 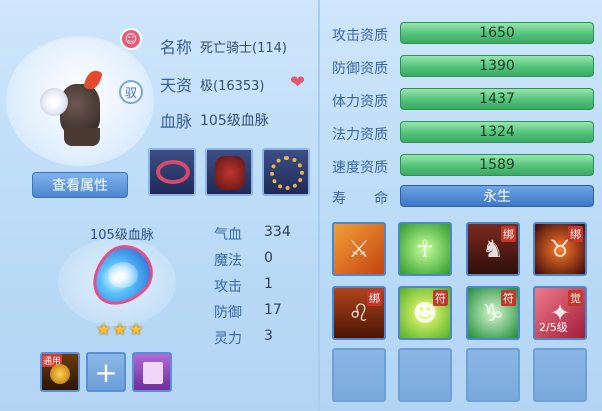 What do you see at coordinates (493, 313) in the screenshot?
I see `skill-slot-7: ♑ 符` at bounding box center [493, 313].